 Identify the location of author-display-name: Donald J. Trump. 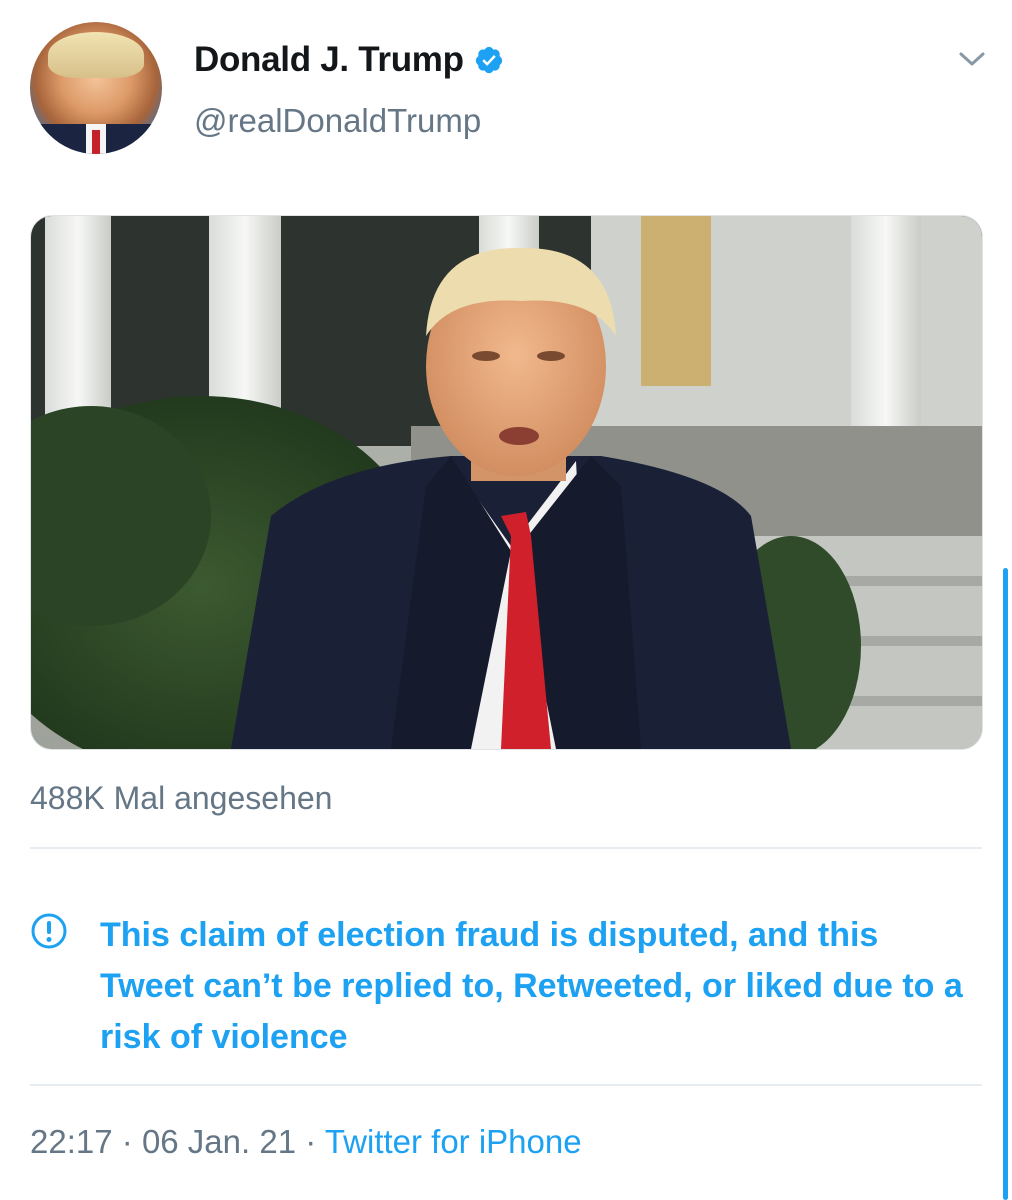
(329, 60).